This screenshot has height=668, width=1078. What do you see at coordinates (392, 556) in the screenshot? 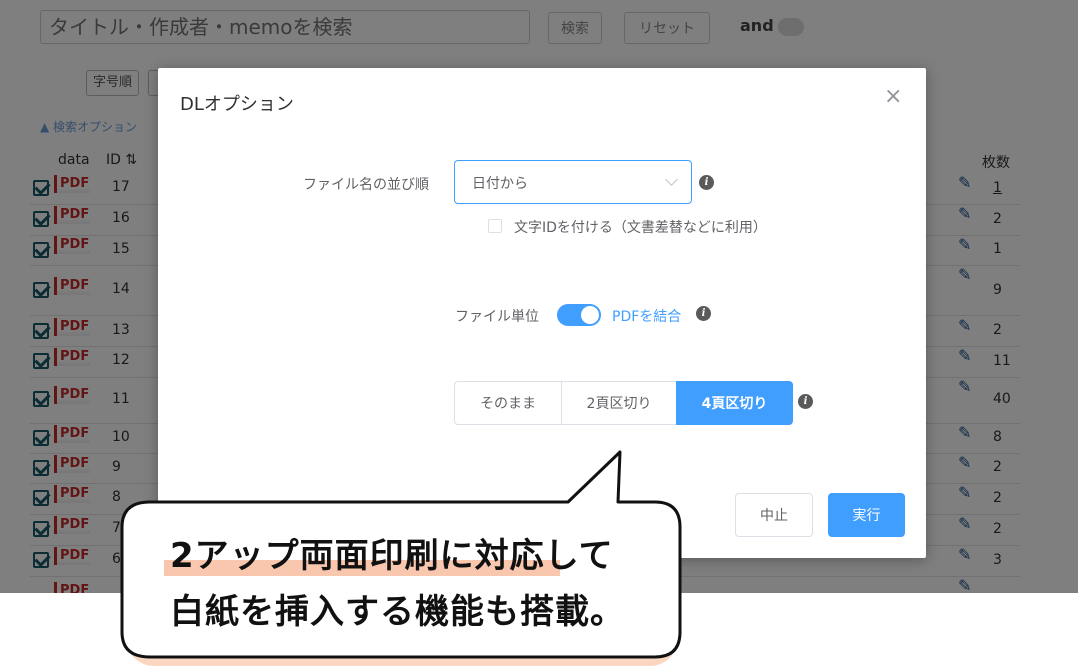
I see `callout-line-1: 2アップ両面印刷に対応して` at bounding box center [392, 556].